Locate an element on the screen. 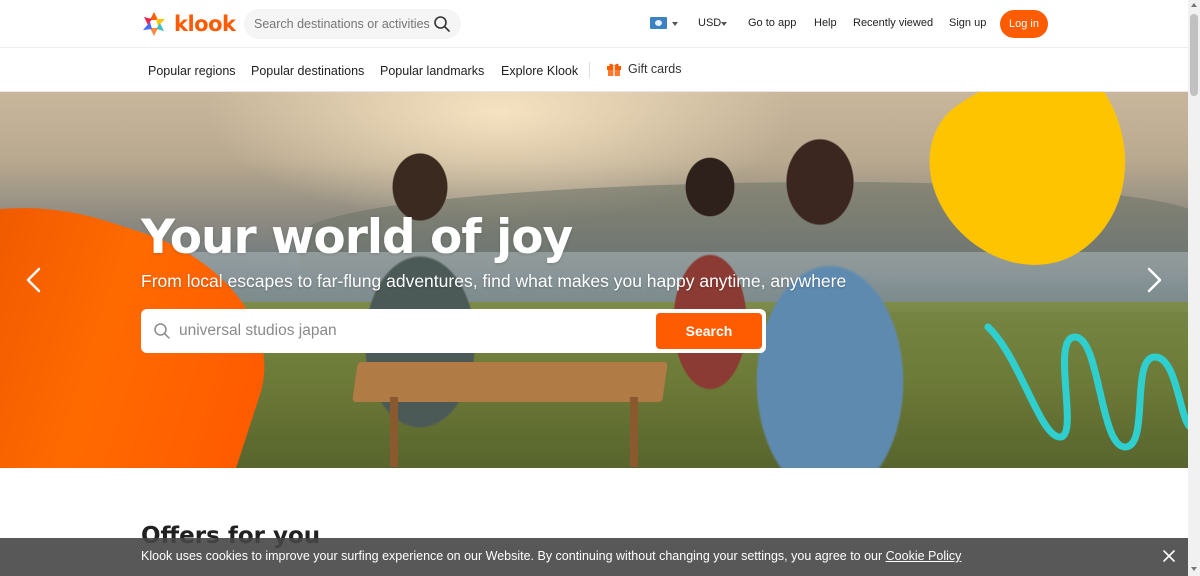 Image resolution: width=1200 pixels, height=576 pixels. page-scrollbar is located at coordinates (1194, 288).